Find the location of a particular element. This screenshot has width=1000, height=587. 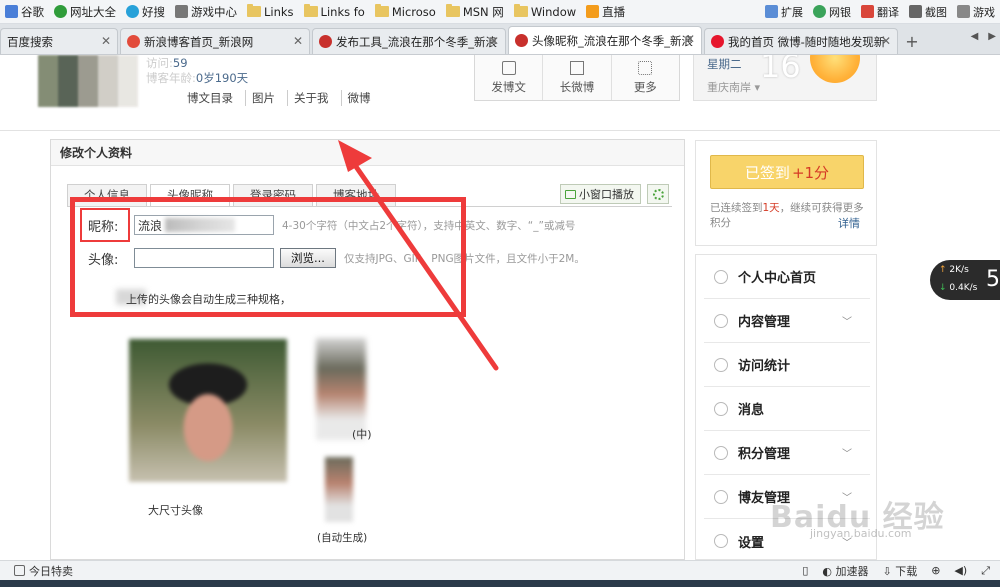

daily-deals: 今日特卖 is located at coordinates (36, 571).